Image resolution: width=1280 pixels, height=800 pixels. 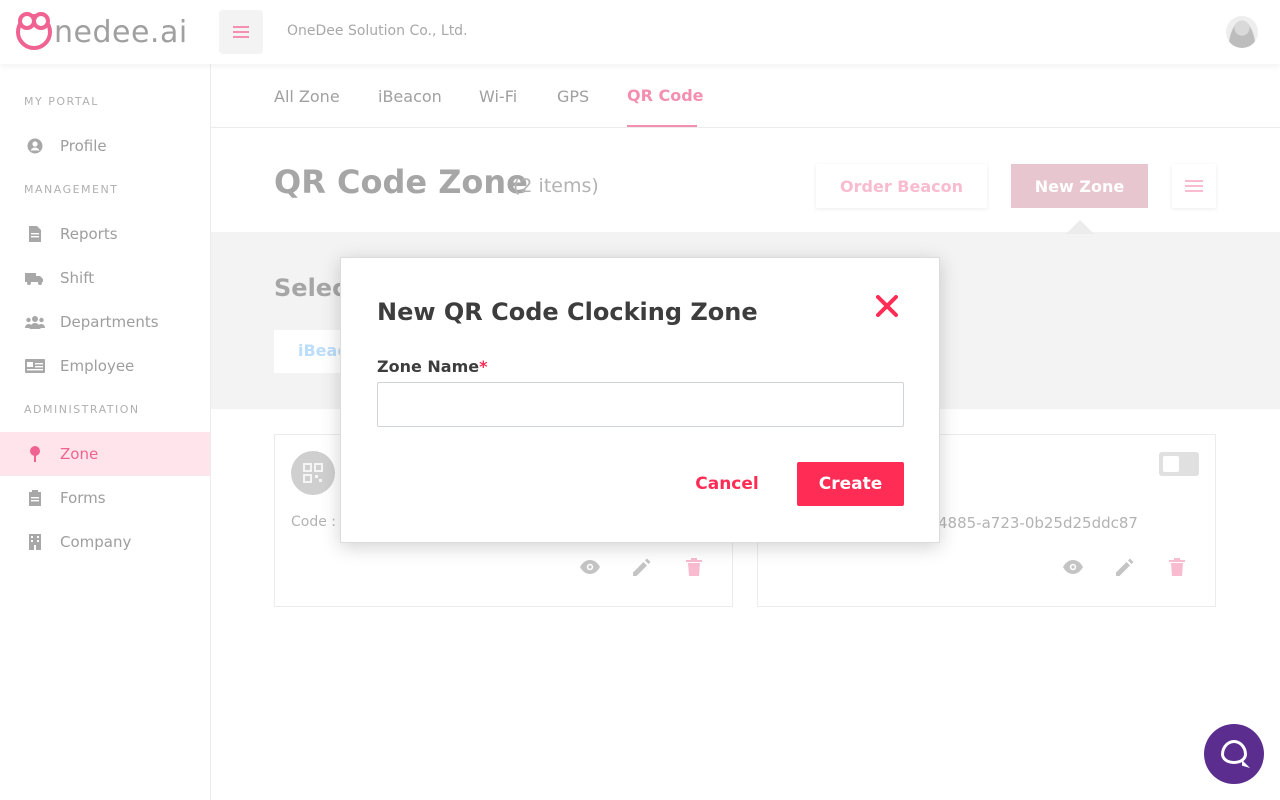 What do you see at coordinates (34, 31) in the screenshot?
I see `logo-mark-icon` at bounding box center [34, 31].